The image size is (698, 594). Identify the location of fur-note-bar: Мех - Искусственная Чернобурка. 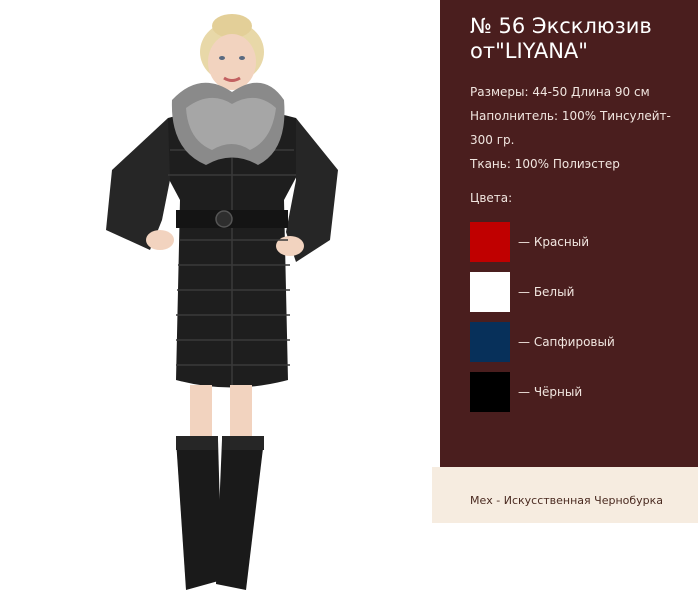
(565, 495).